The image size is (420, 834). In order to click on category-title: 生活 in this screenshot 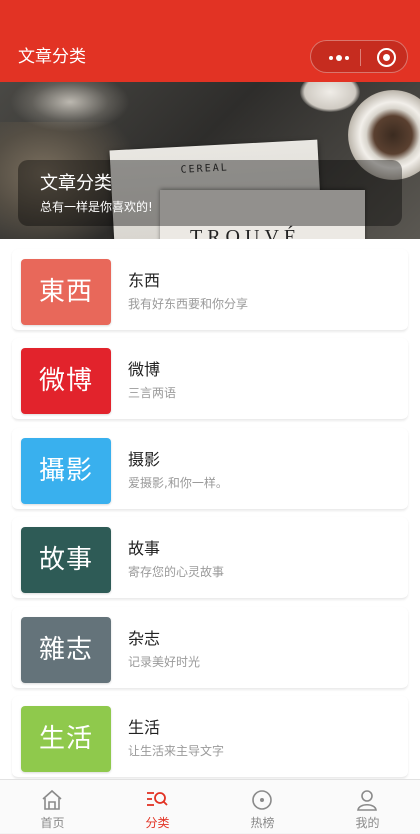, I will do `click(144, 727)`.